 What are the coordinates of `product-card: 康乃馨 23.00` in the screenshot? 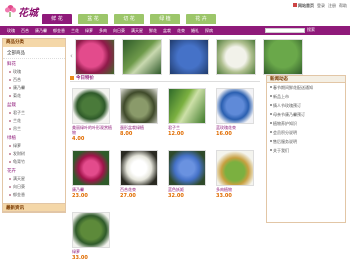 It's located at (92, 174).